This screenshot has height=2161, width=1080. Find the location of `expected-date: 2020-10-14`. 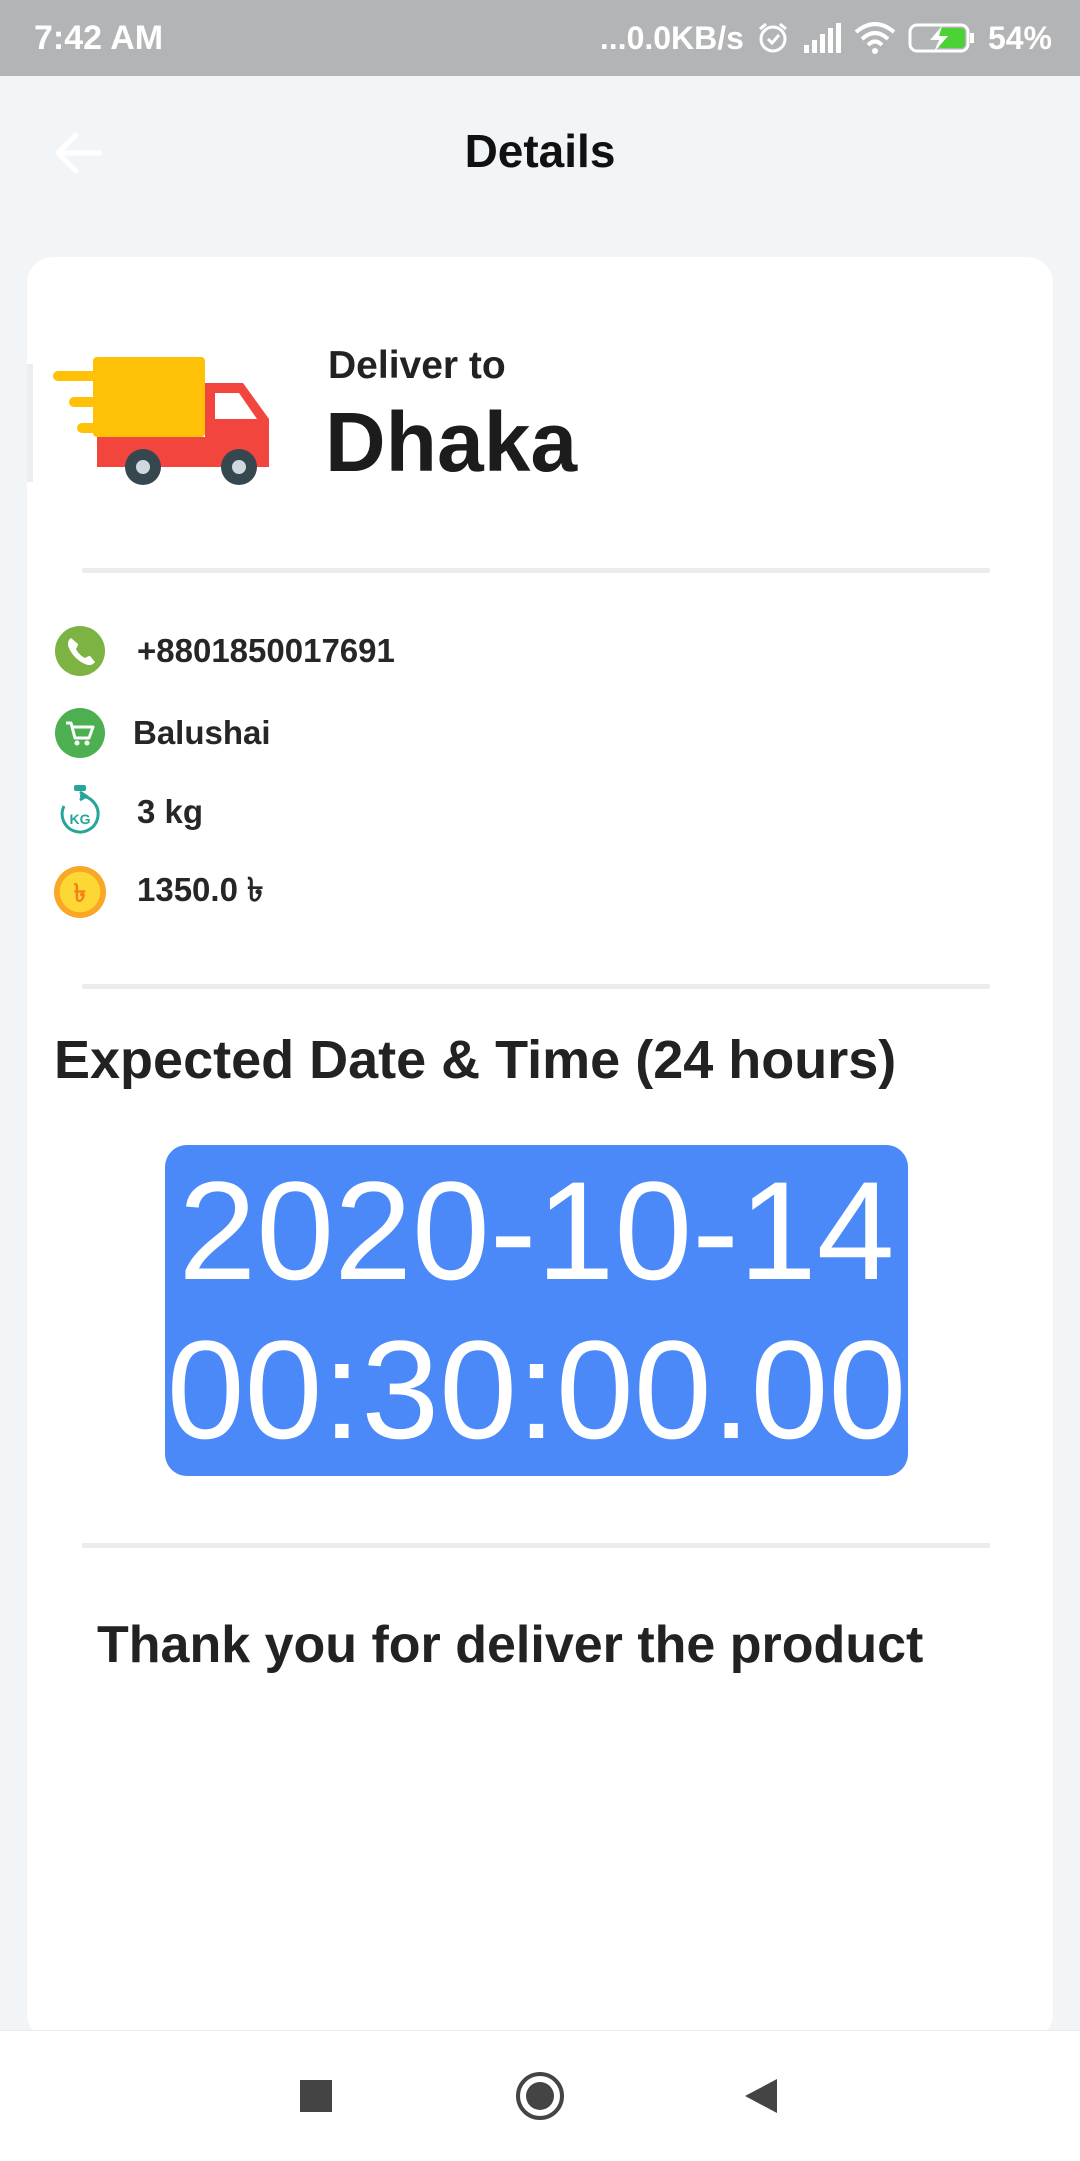

expected-date: 2020-10-14 is located at coordinates (536, 1230).